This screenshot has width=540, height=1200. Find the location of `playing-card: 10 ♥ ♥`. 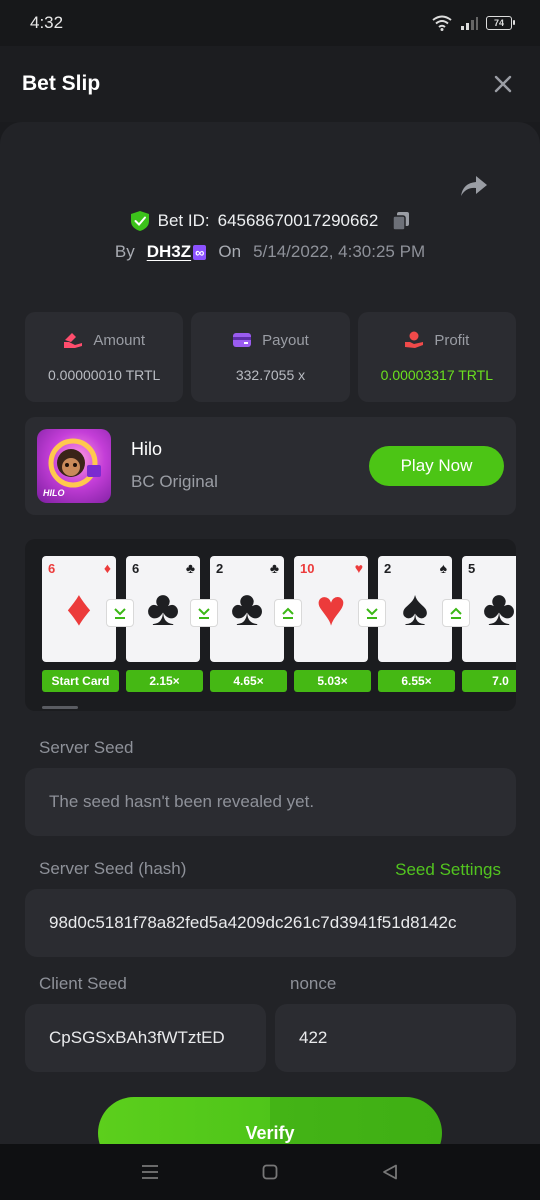

playing-card: 10 ♥ ♥ is located at coordinates (331, 609).